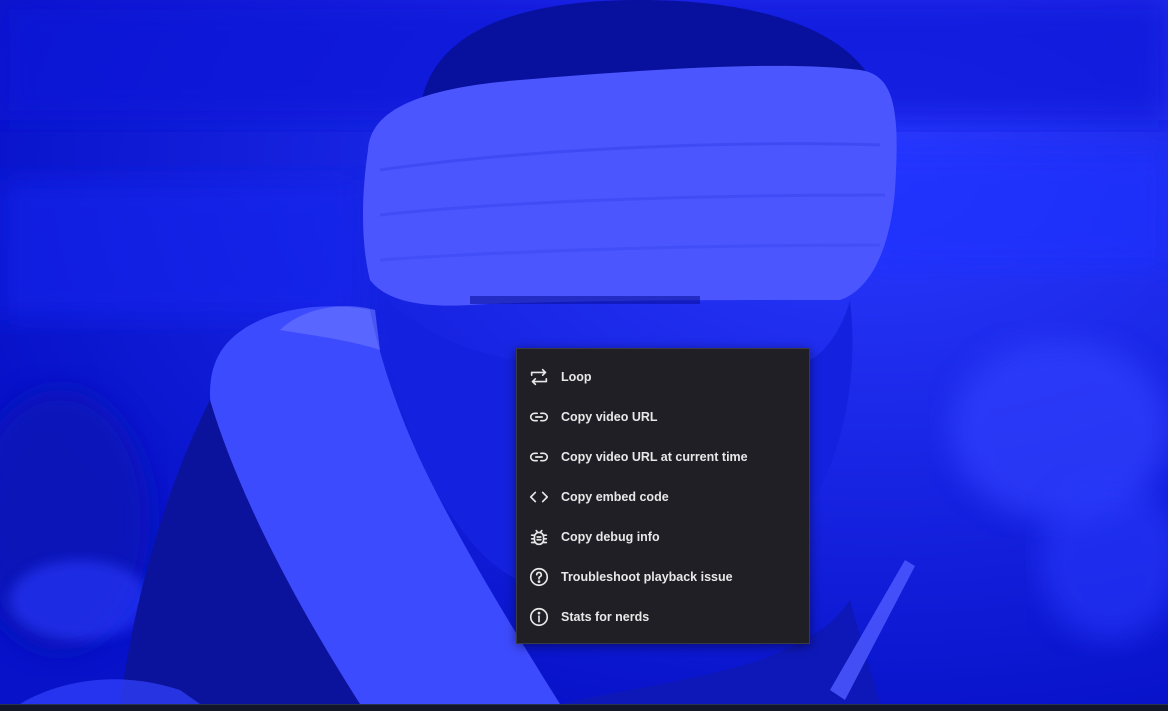  Describe the element at coordinates (647, 577) in the screenshot. I see `menu-item-label: Troubleshoot playback issue` at that location.